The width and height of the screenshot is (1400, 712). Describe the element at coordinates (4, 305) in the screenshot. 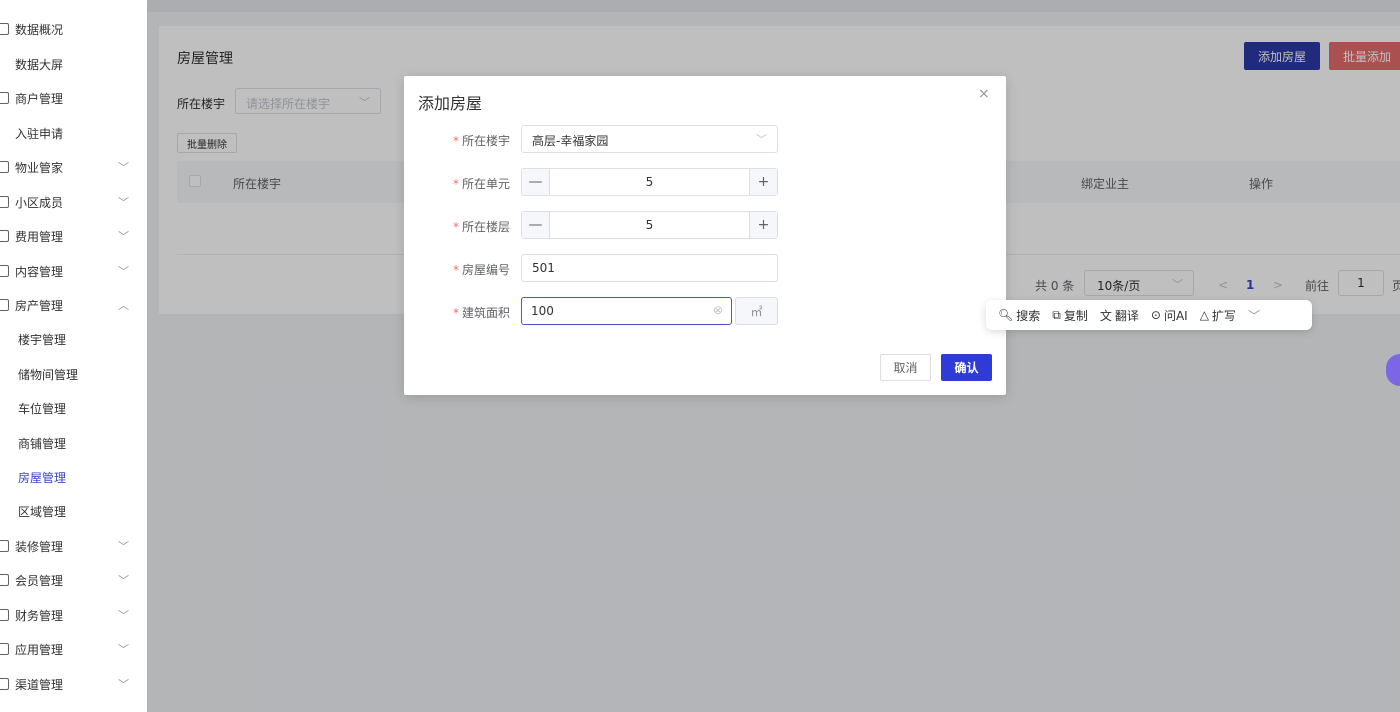

I see `estate-icon` at that location.